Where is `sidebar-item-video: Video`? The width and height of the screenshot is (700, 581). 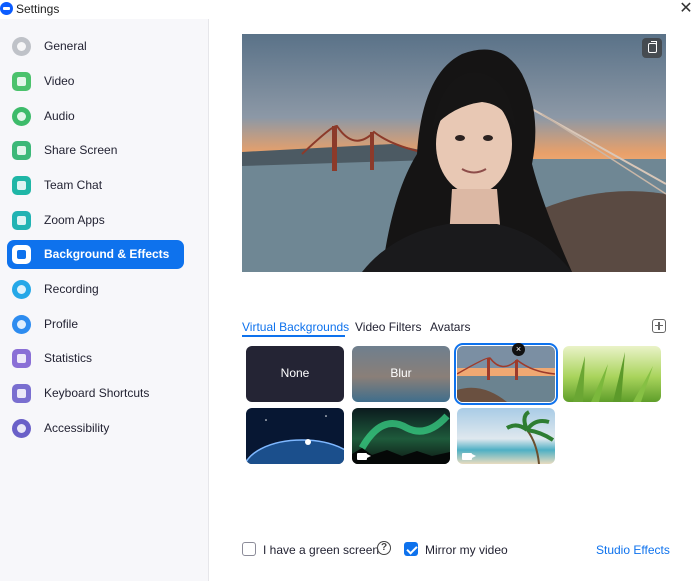 sidebar-item-video: Video is located at coordinates (95, 81).